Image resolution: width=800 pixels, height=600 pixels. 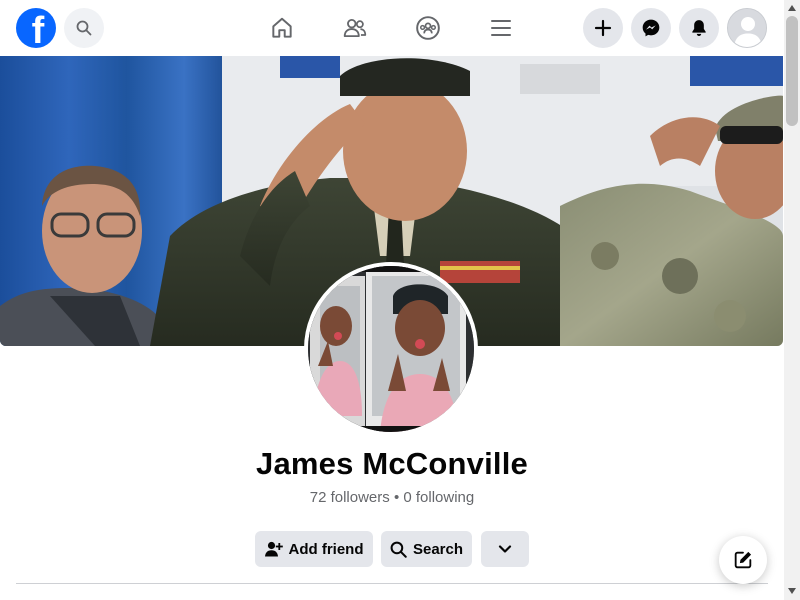 I want to click on add-friend-icon-wrap, so click(x=273, y=549).